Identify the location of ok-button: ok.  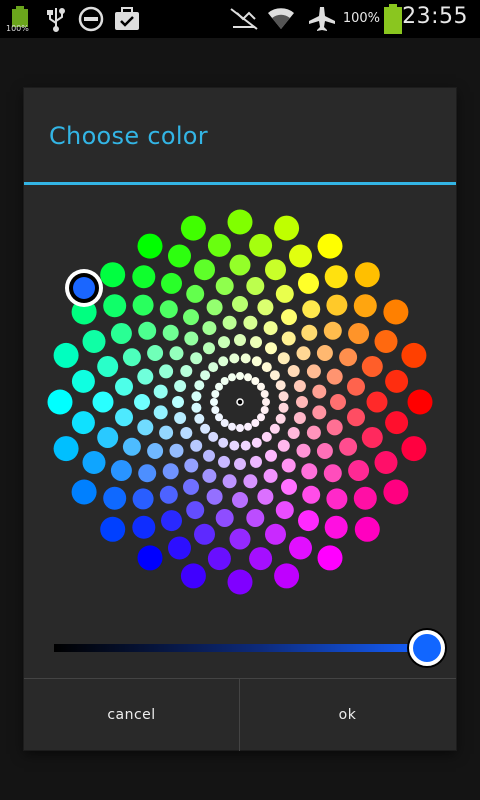
(347, 715).